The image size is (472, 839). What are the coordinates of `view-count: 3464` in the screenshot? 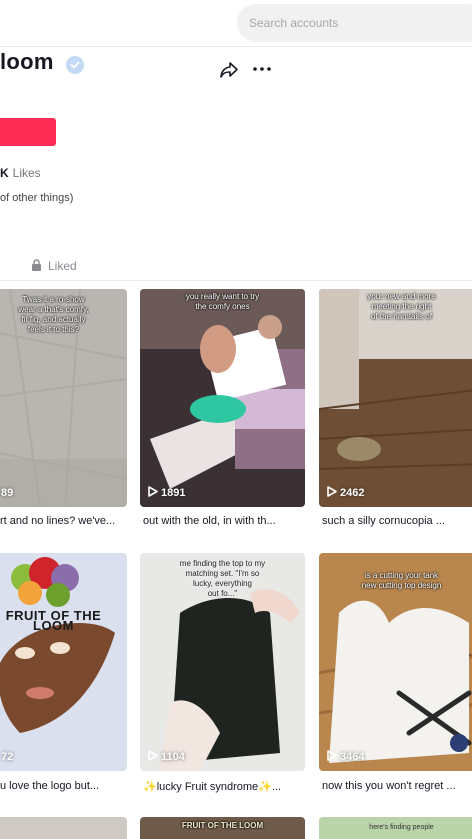 It's located at (345, 757).